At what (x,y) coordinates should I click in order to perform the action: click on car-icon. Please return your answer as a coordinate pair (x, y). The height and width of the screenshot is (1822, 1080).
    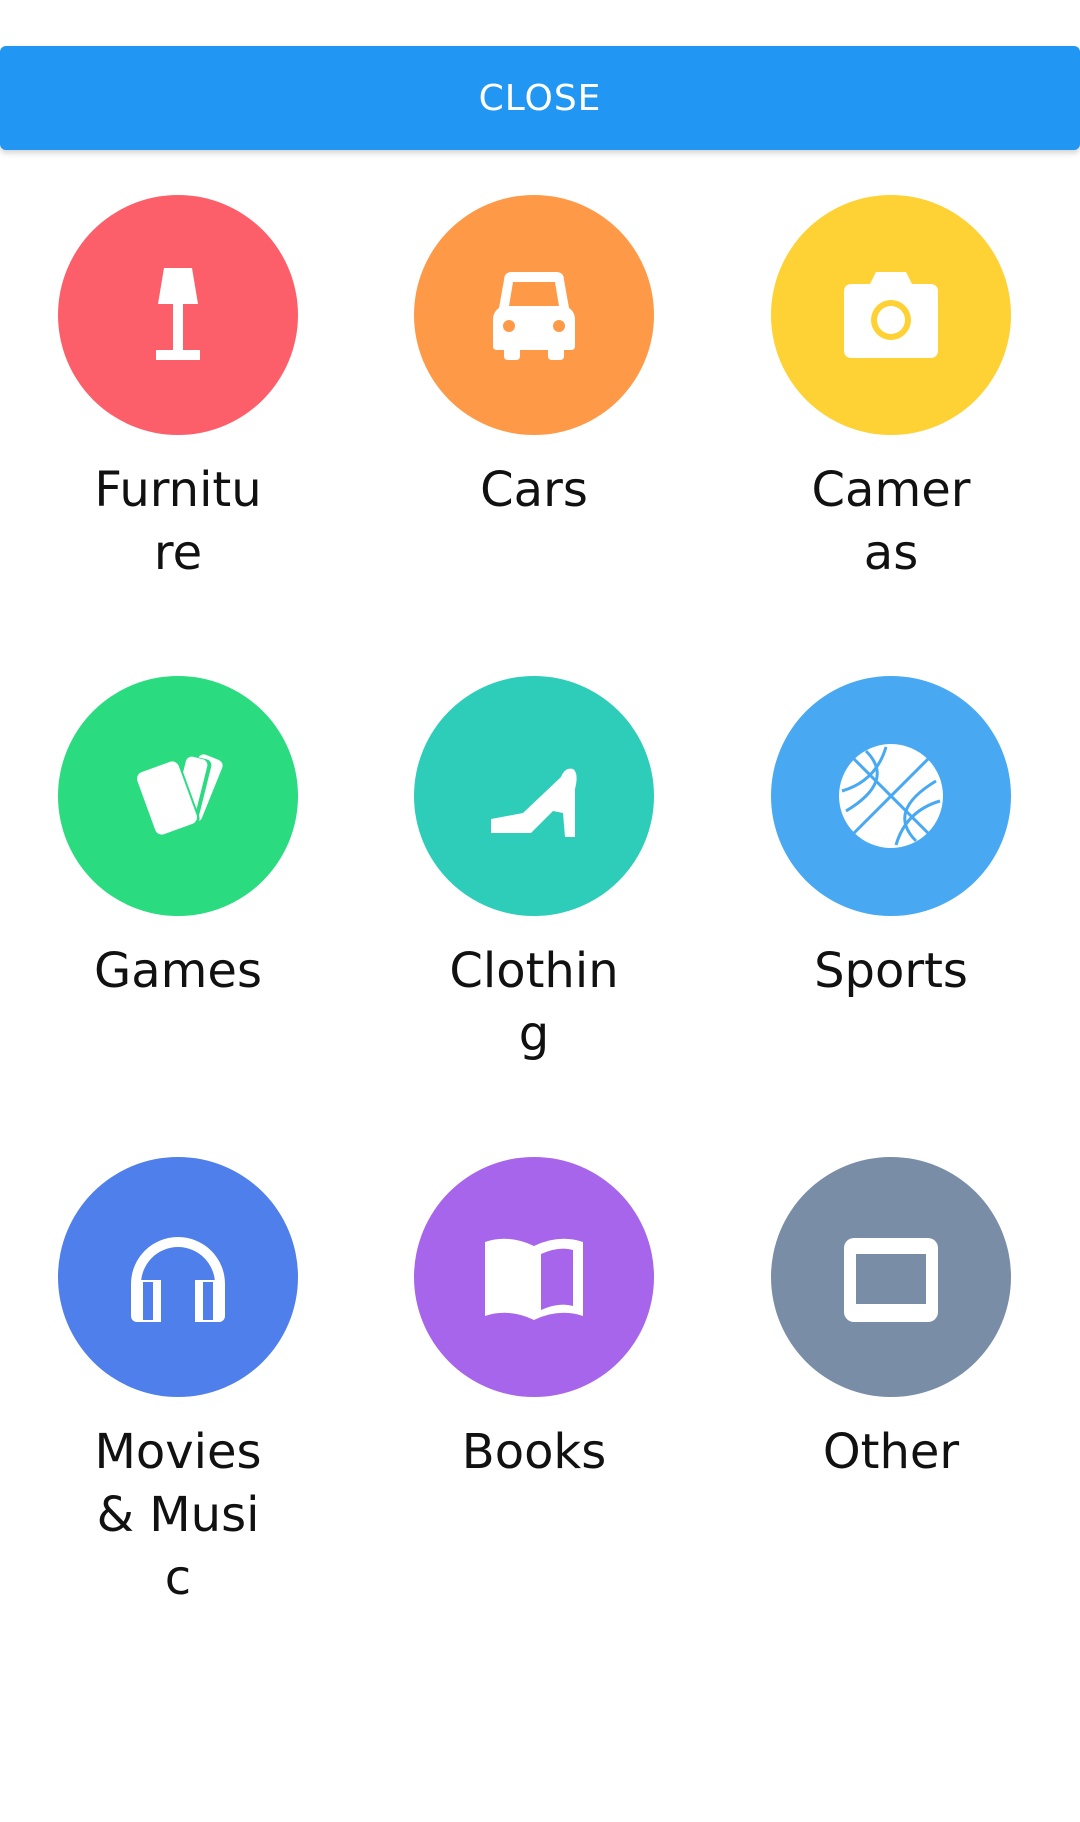
    Looking at the image, I should click on (534, 316).